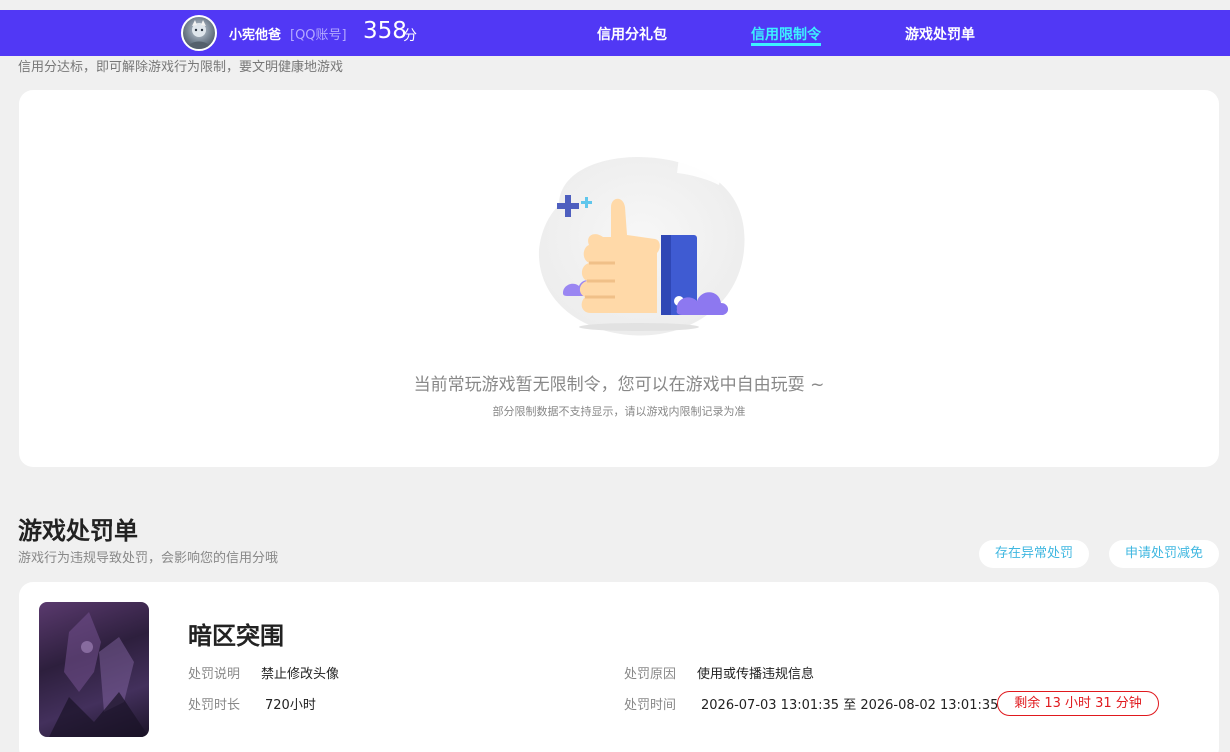 This screenshot has height=752, width=1230. What do you see at coordinates (756, 674) in the screenshot?
I see `penalty-reason-value: 使用或传播违规信息` at bounding box center [756, 674].